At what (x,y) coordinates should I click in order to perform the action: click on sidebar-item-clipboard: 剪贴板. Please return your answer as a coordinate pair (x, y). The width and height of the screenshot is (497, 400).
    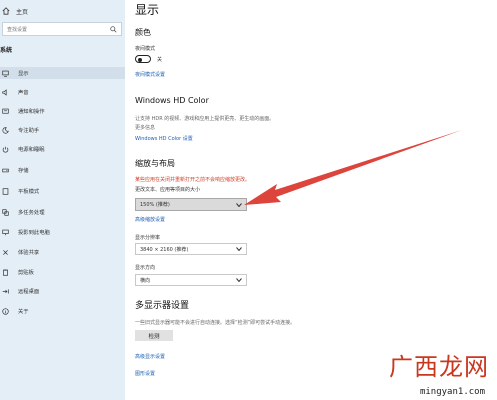
    Looking at the image, I should click on (62, 272).